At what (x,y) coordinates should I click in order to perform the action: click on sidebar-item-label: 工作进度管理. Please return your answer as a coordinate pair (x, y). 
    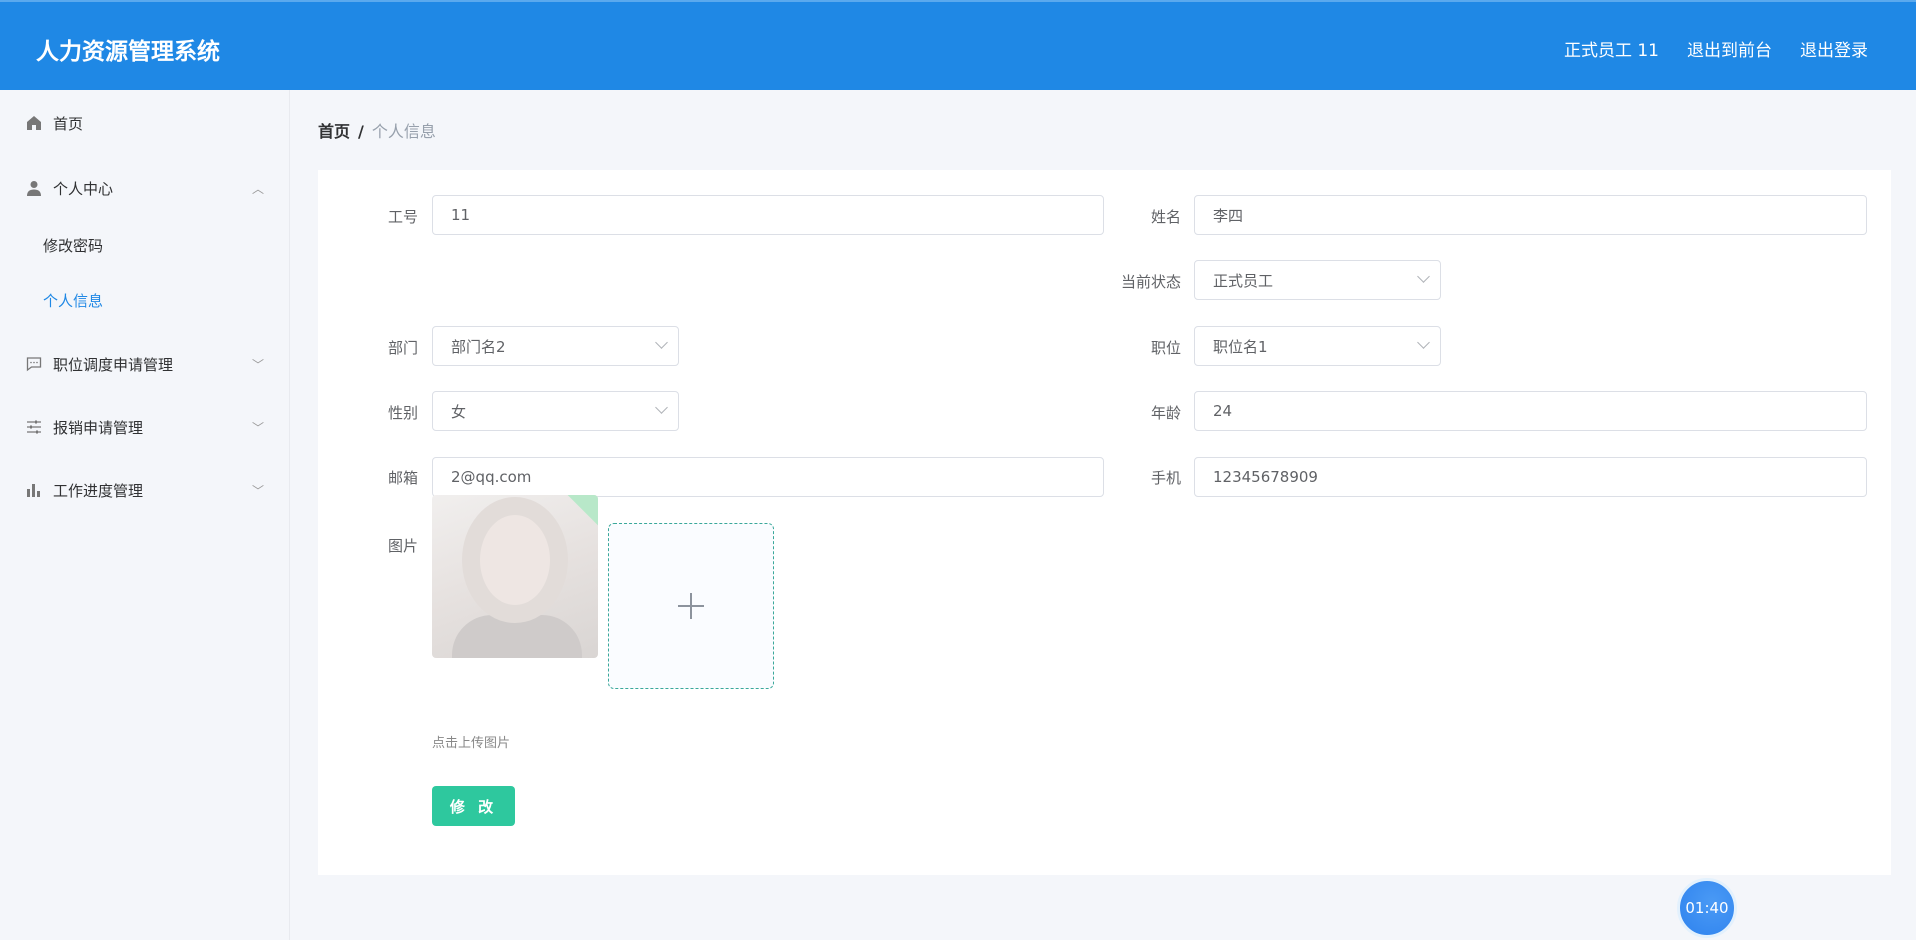
    Looking at the image, I should click on (98, 490).